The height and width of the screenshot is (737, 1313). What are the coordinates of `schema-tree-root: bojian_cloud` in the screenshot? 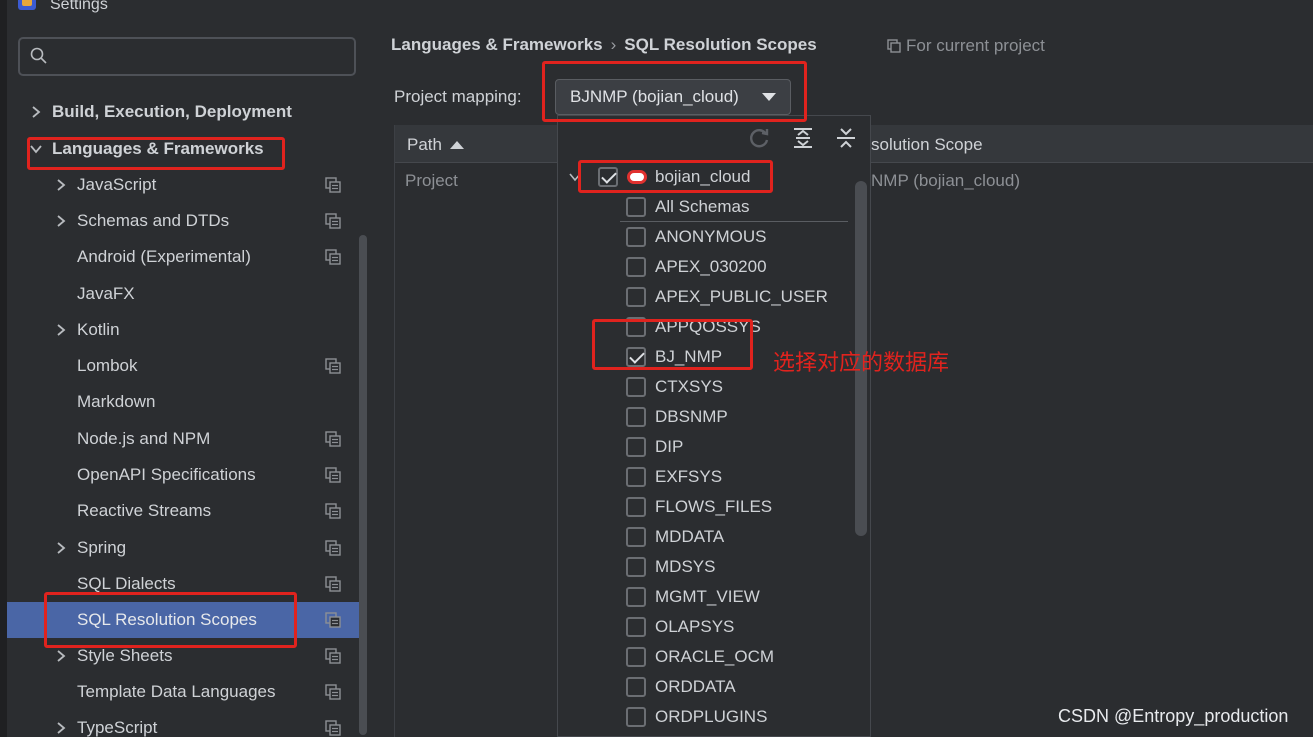 It's located at (706, 177).